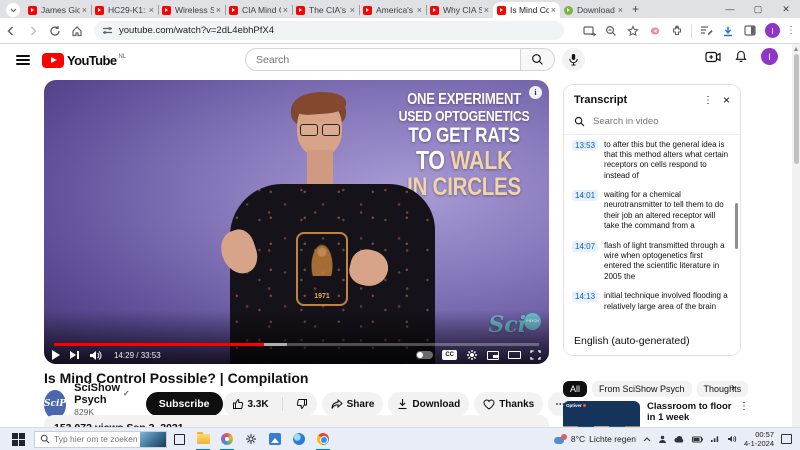 This screenshot has height=450, width=800. I want to click on file-explorer-icon, so click(203, 439).